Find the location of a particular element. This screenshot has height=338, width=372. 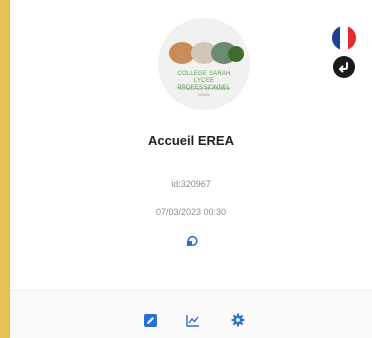

stats-button is located at coordinates (193, 320).